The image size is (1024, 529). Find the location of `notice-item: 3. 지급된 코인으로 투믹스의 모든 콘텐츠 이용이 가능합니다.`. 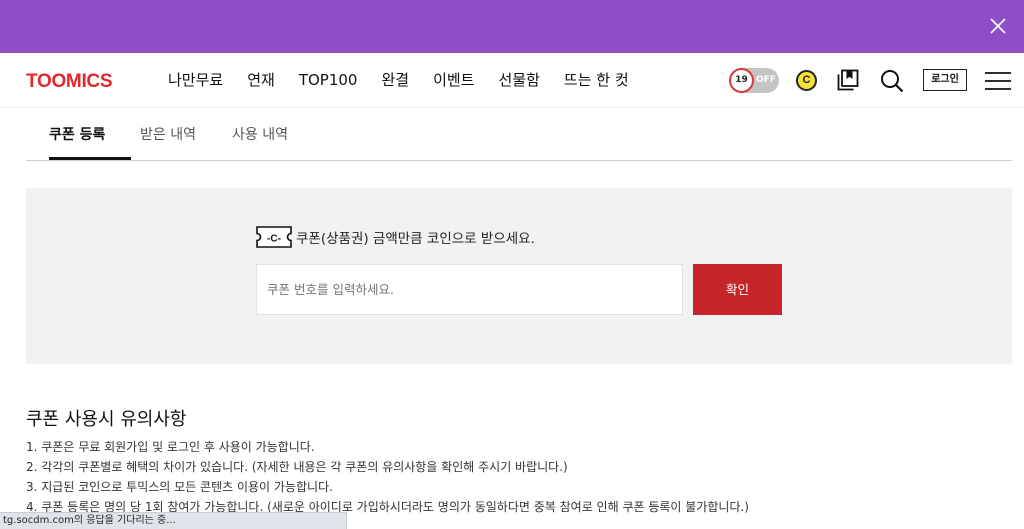

notice-item: 3. 지급된 코인으로 투믹스의 모든 콘텐츠 이용이 가능합니다. is located at coordinates (179, 487).